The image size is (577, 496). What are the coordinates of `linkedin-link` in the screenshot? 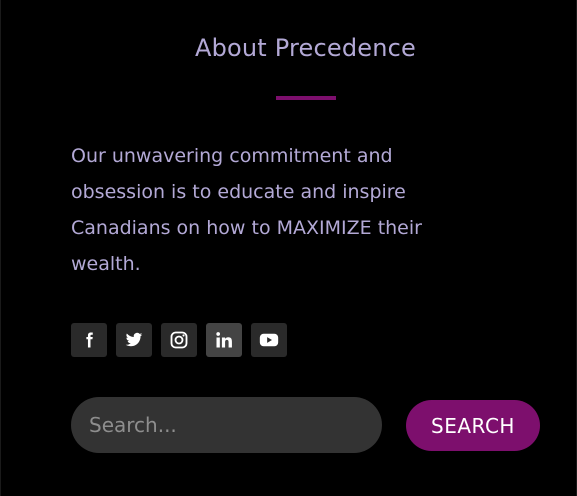 It's located at (224, 340).